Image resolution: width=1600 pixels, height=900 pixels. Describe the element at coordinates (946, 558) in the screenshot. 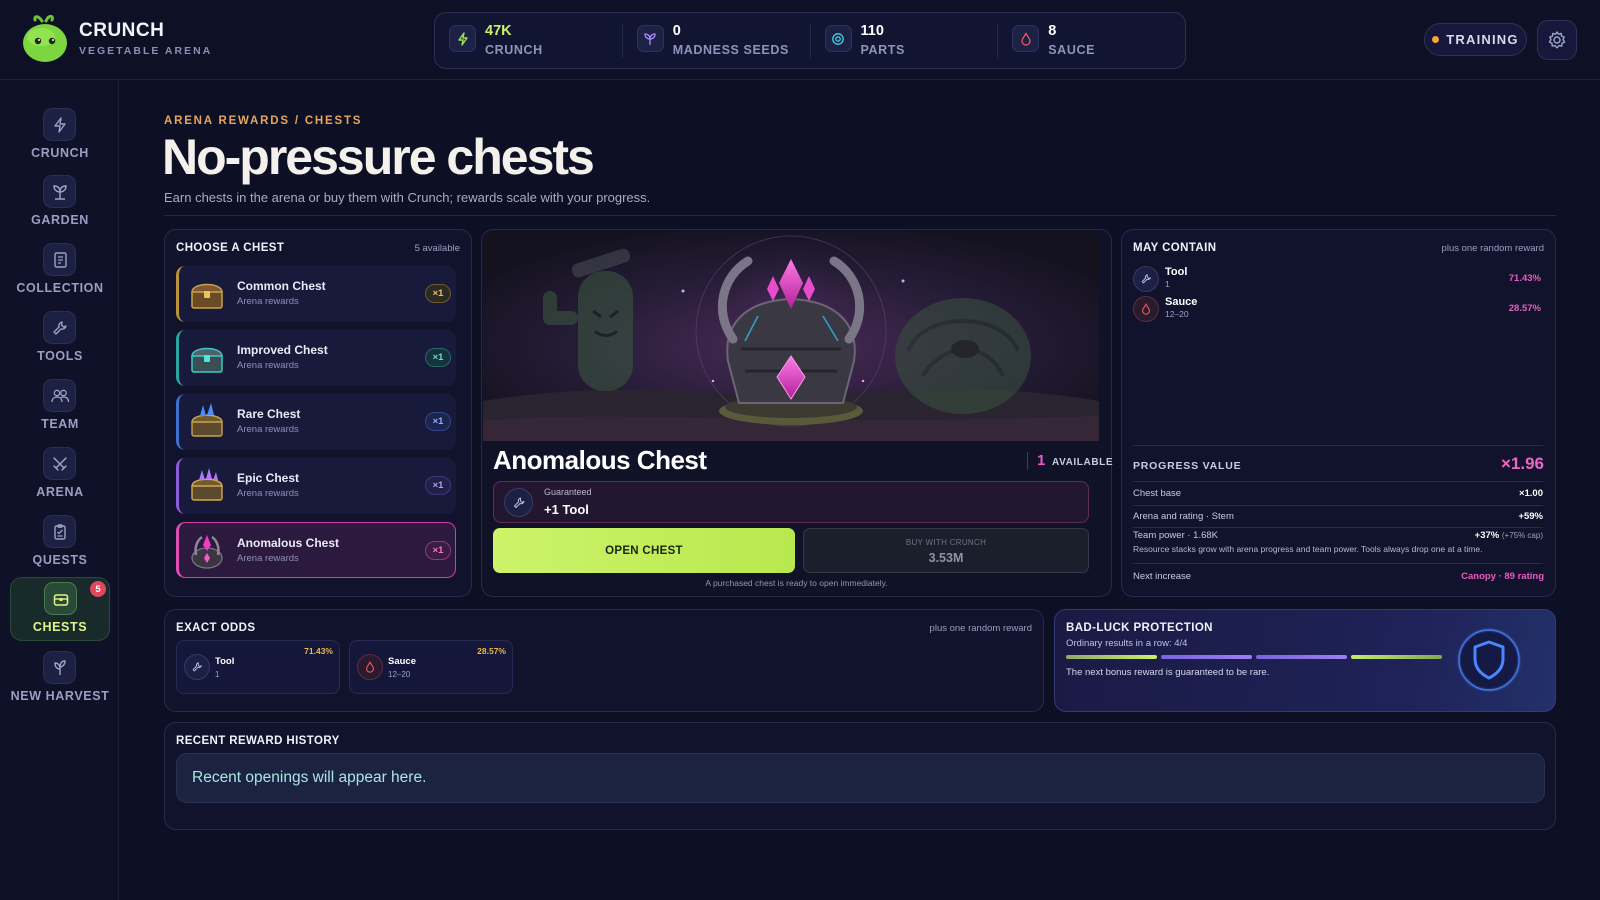

I see `buy-price: 3.53M` at that location.